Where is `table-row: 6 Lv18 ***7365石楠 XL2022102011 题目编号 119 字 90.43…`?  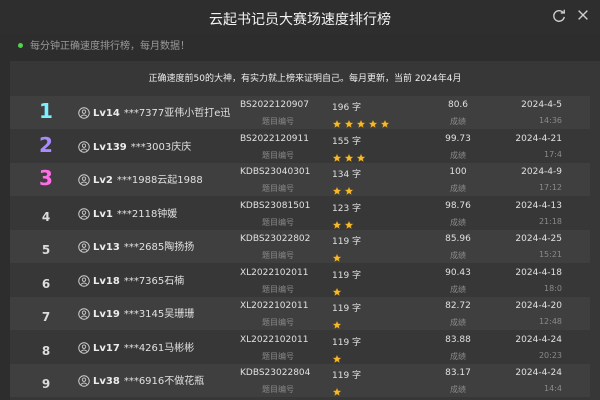
table-row: 6 Lv18 ***7365石楠 XL2022102011 题目编号 119 字 90.43… is located at coordinates (300, 280).